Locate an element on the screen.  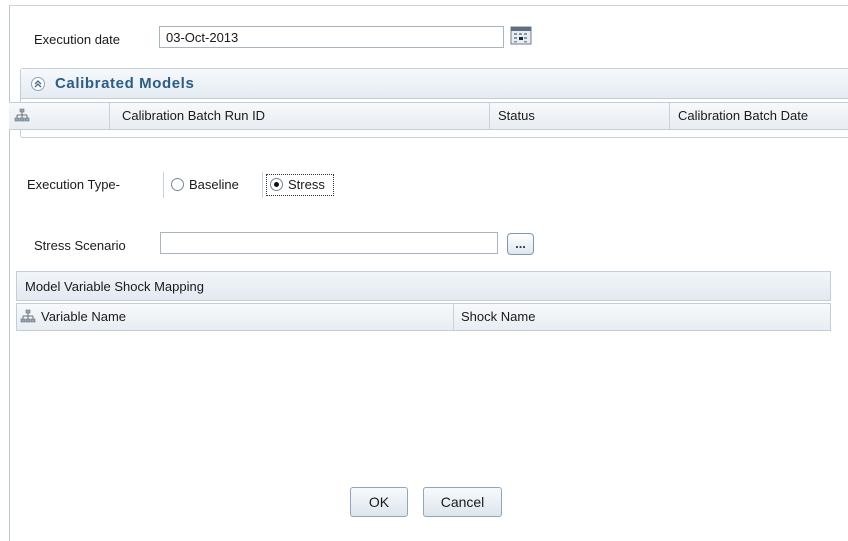
baseline-radio-label: Baseline is located at coordinates (214, 184).